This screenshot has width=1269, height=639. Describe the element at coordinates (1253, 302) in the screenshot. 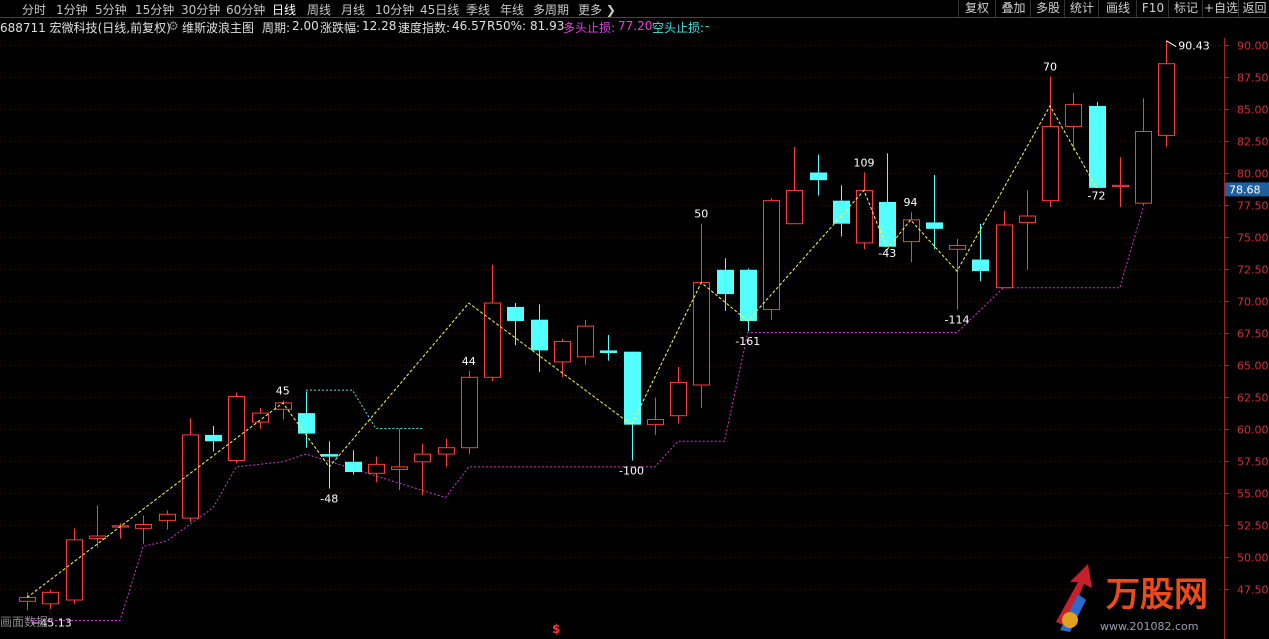

I see `price-tick-label: 70.00` at that location.